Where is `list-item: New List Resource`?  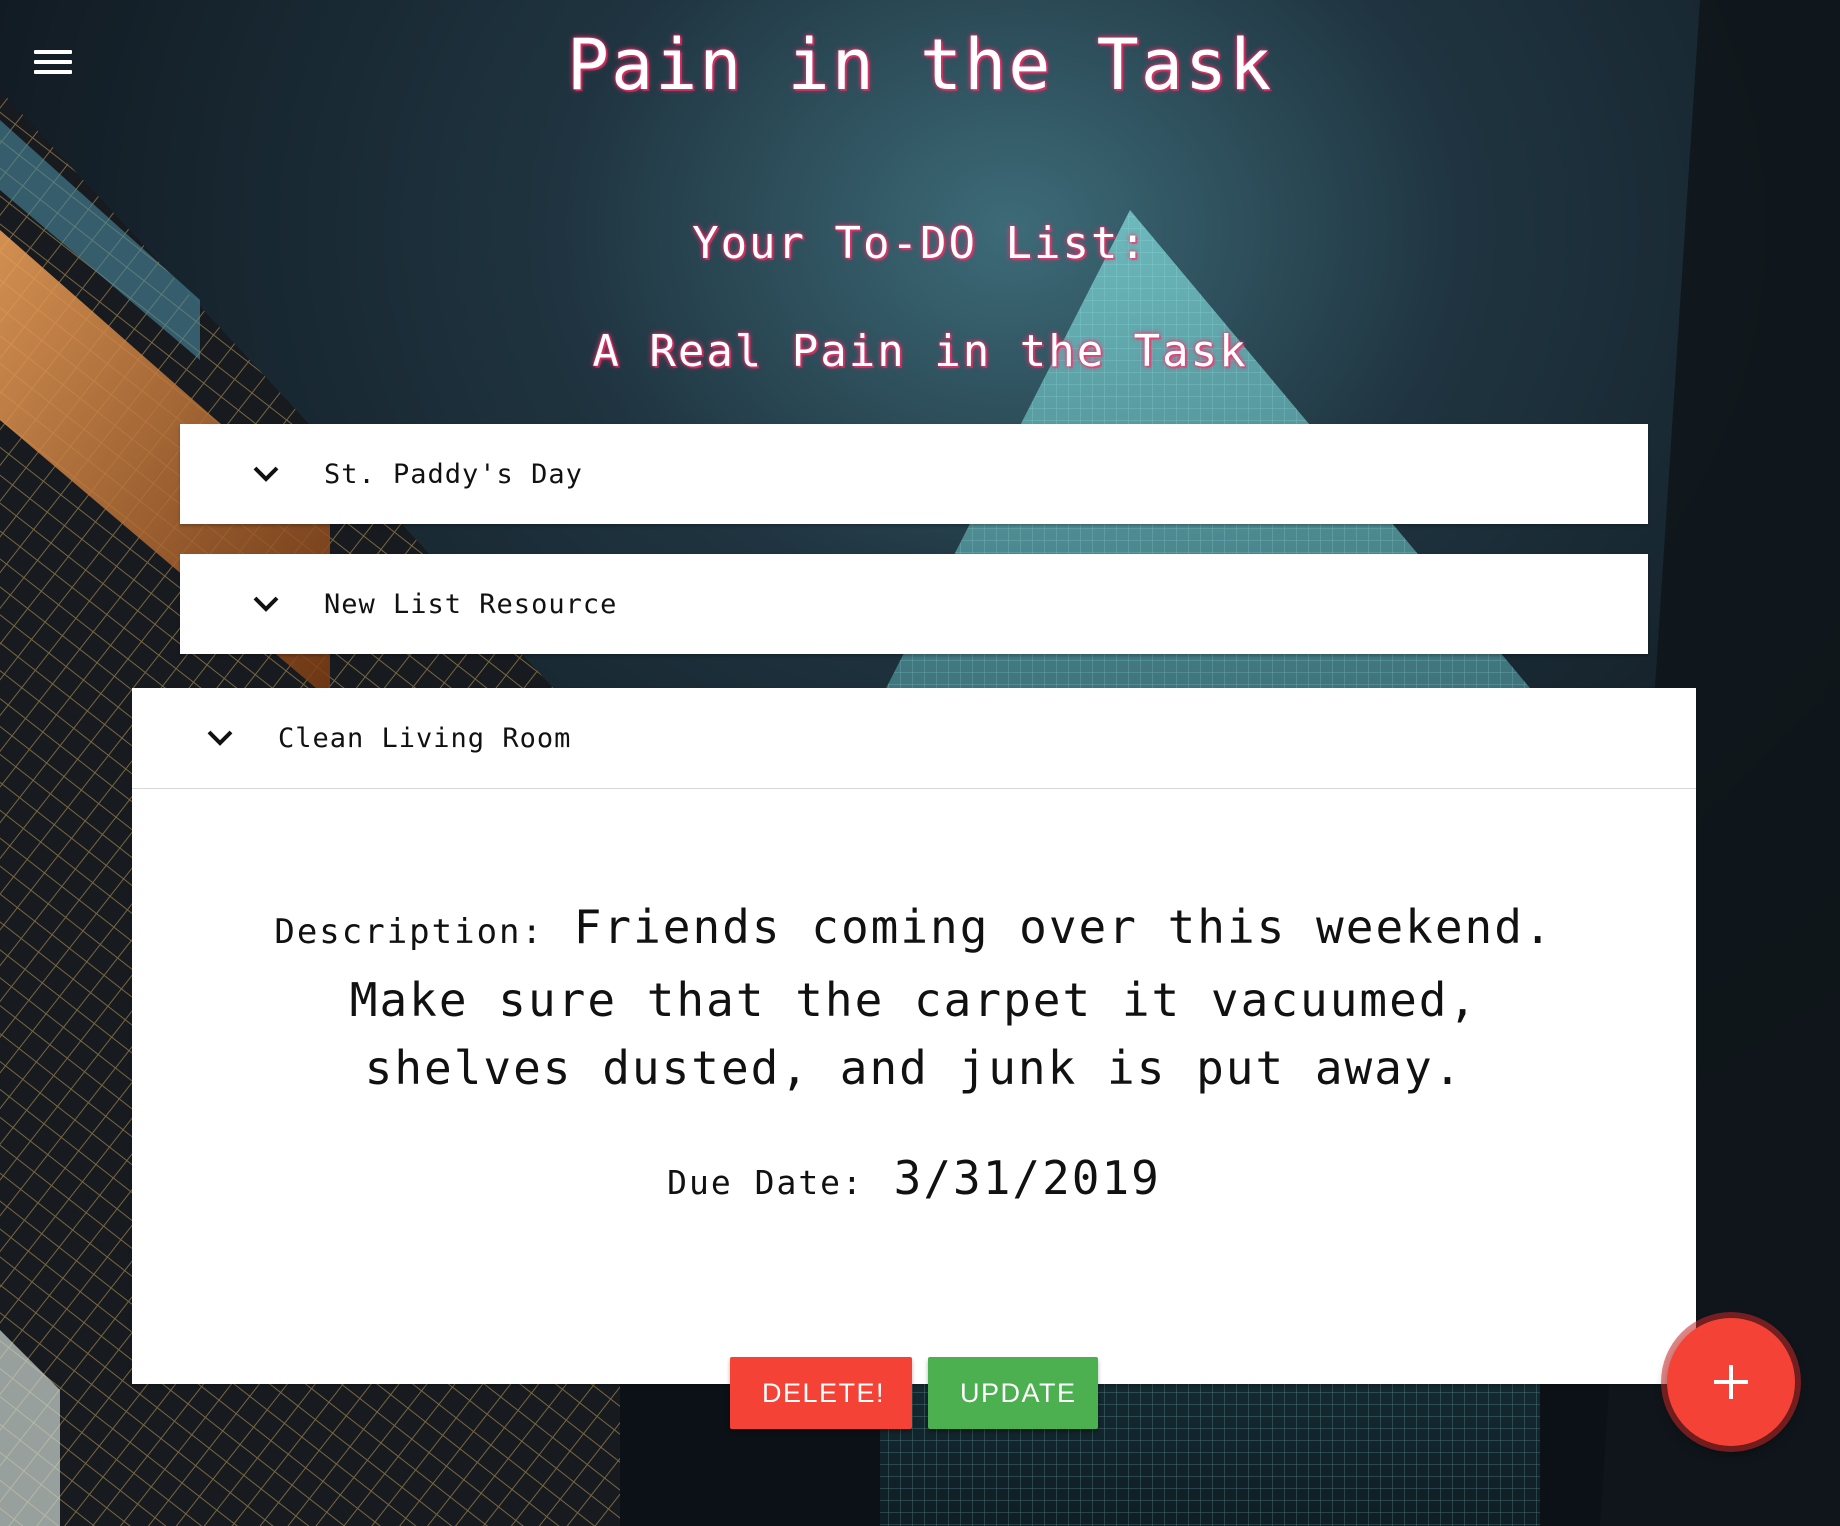
list-item: New List Resource is located at coordinates (914, 604).